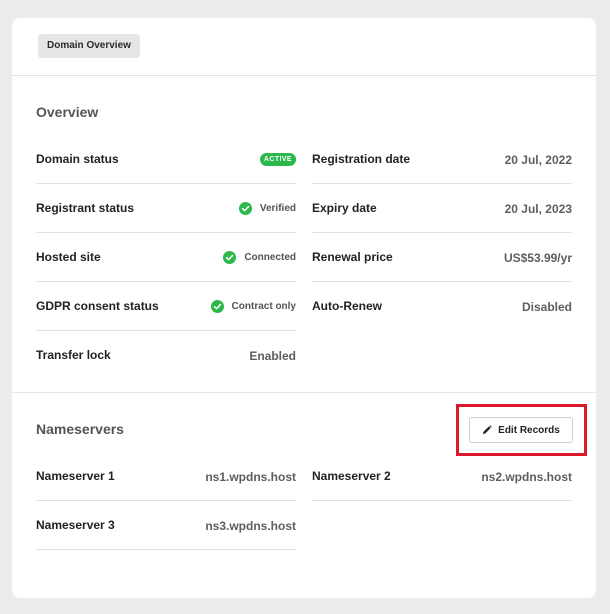  What do you see at coordinates (166, 355) in the screenshot?
I see `row-transfer-lock: Transfer lock Enabled` at bounding box center [166, 355].